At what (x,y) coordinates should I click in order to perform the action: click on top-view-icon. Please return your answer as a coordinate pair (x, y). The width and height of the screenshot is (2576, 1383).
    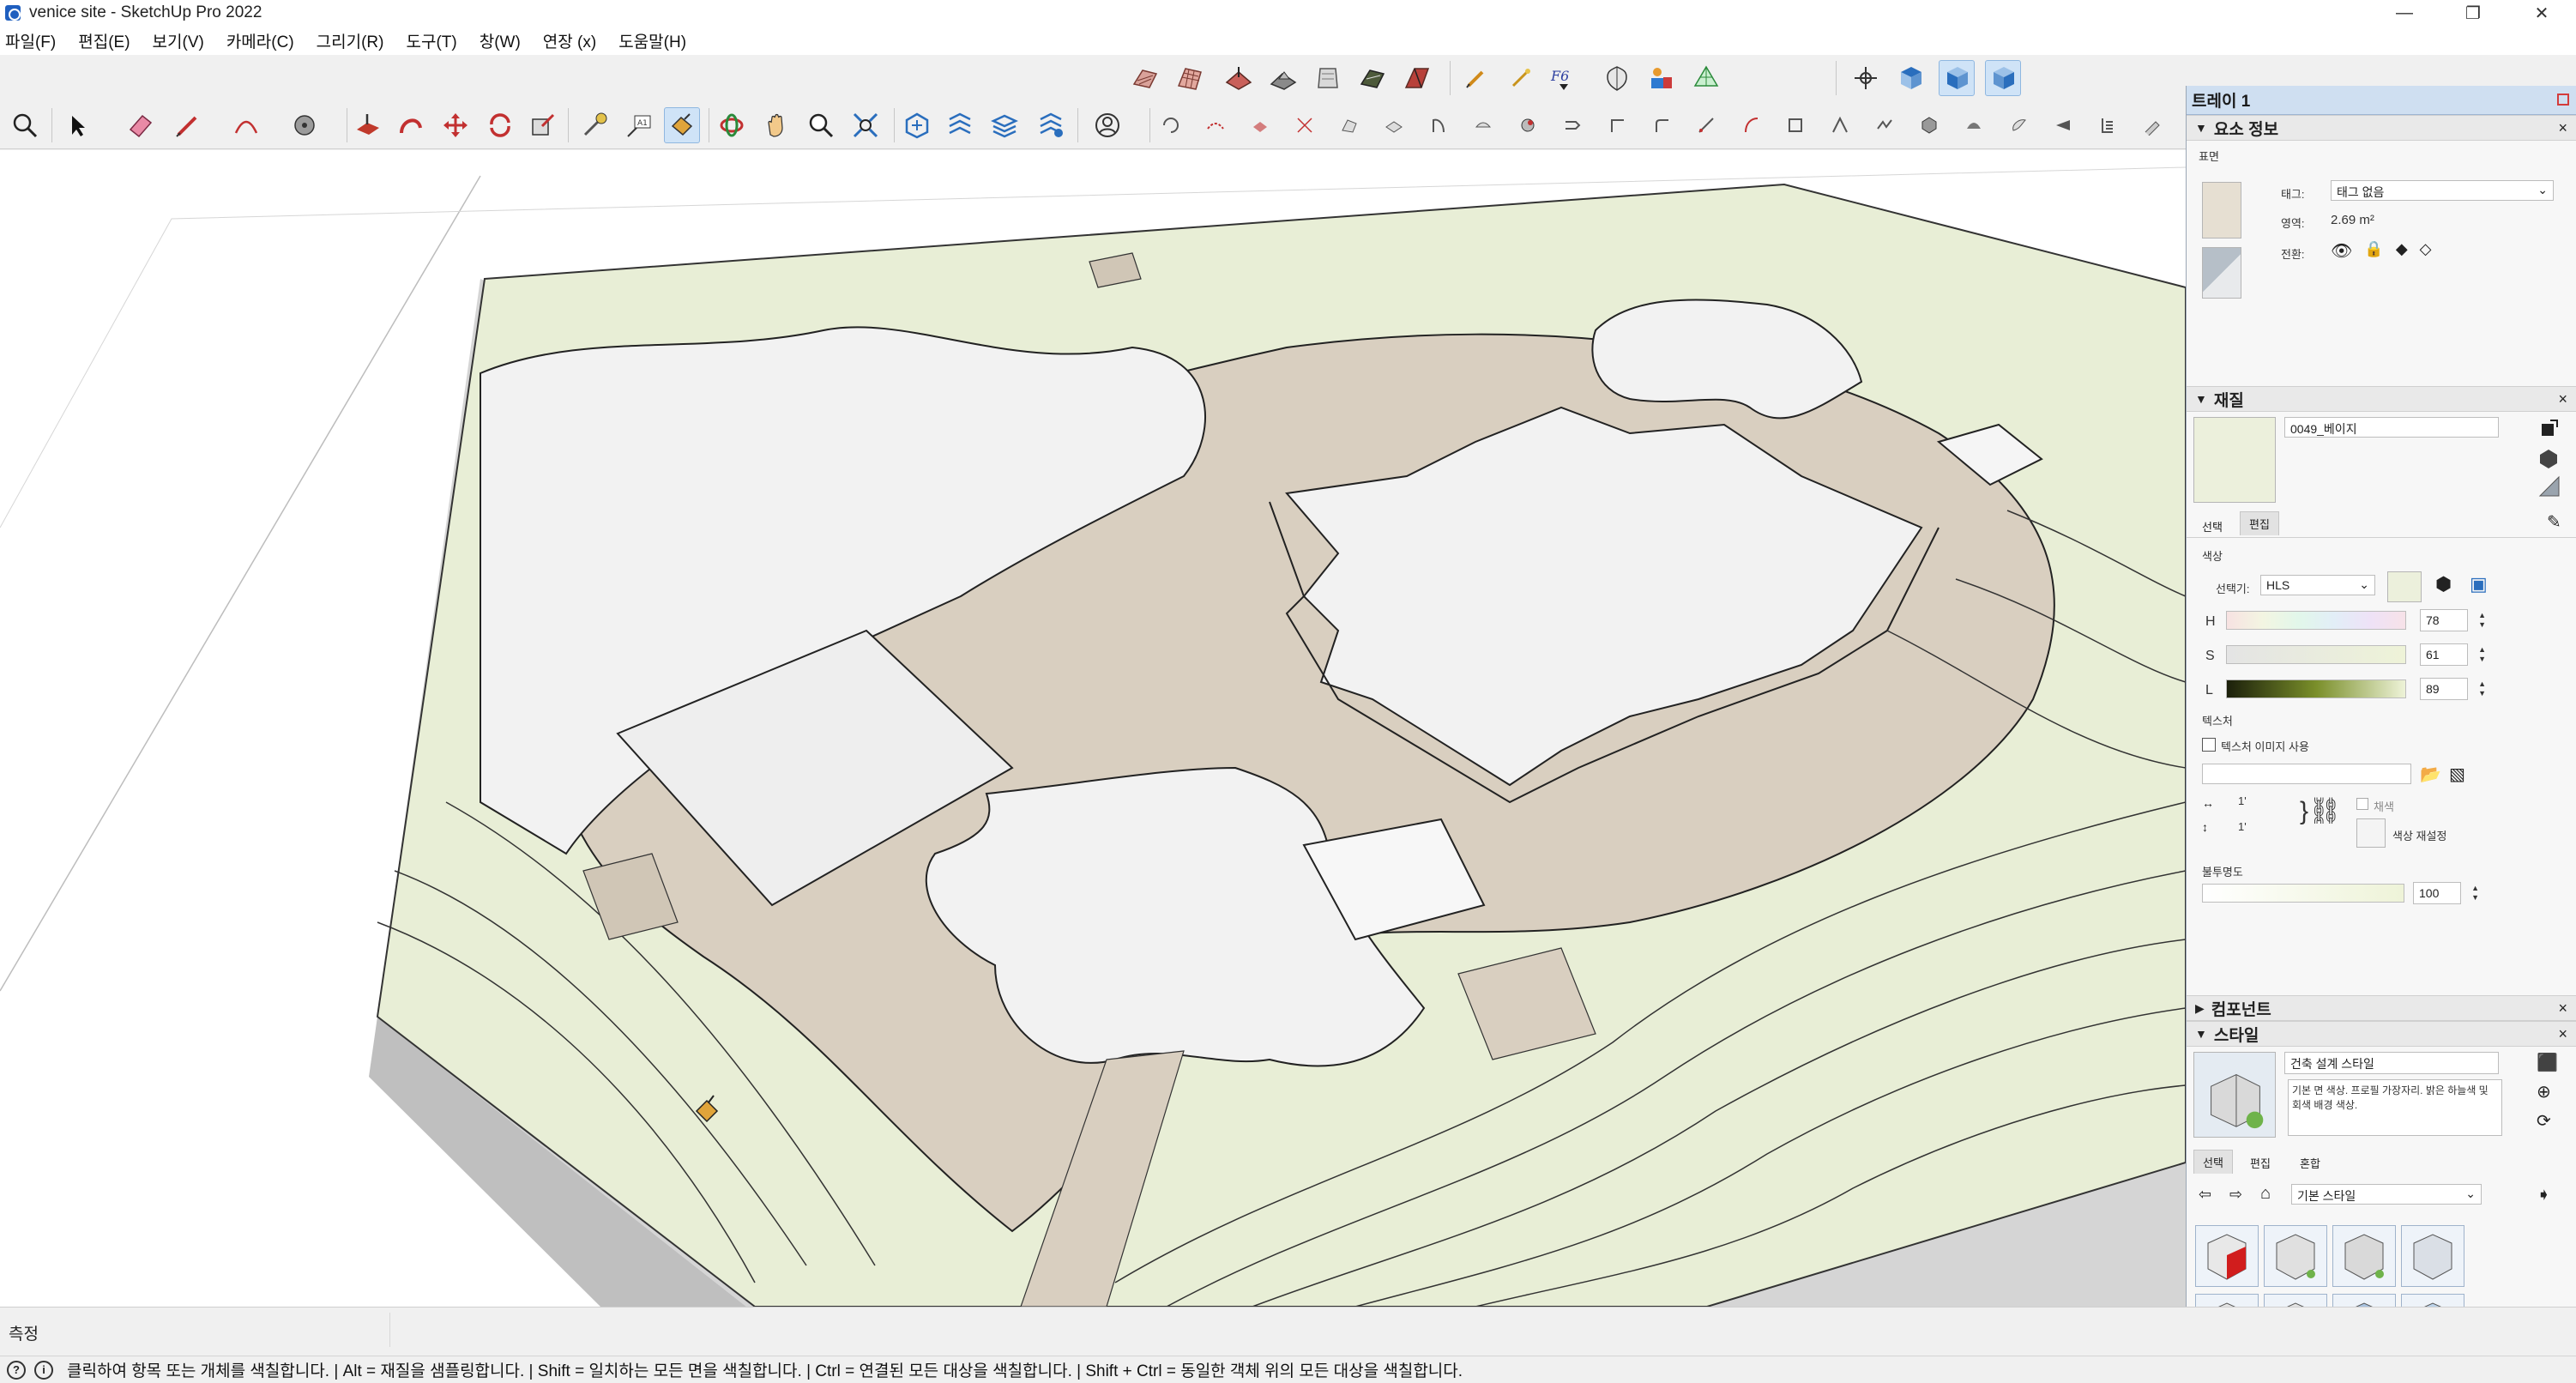
    Looking at the image, I should click on (1910, 78).